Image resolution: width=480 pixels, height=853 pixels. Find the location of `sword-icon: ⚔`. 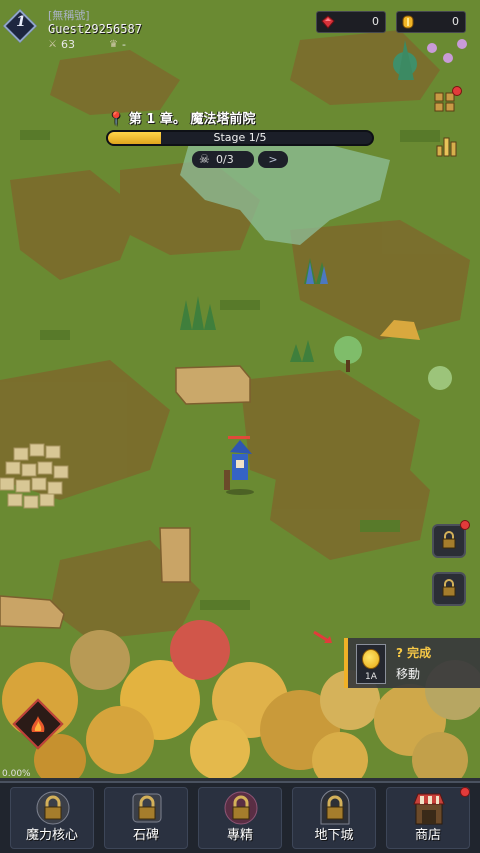

sword-icon: ⚔ is located at coordinates (52, 44).